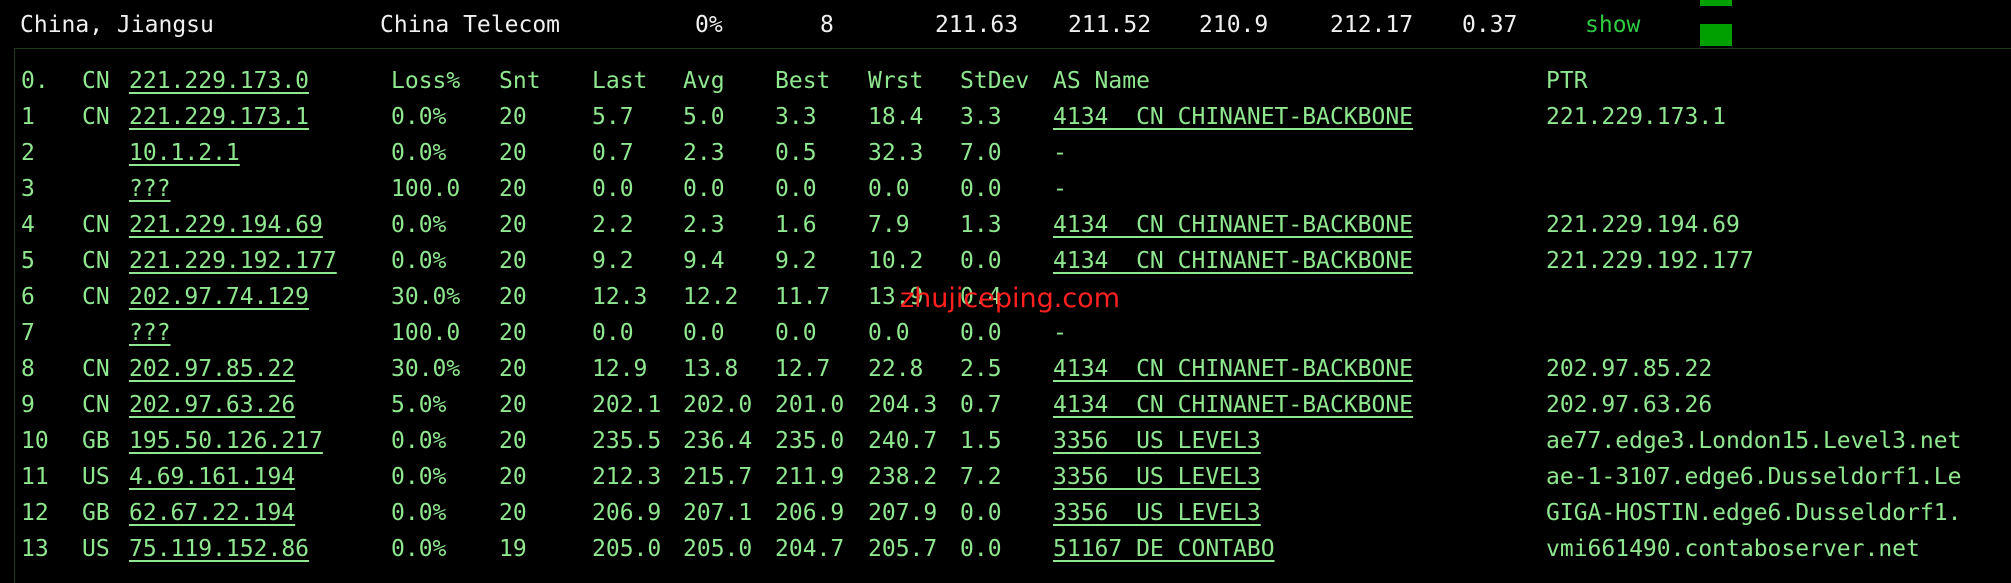 Image resolution: width=2011 pixels, height=583 pixels. What do you see at coordinates (704, 117) in the screenshot?
I see `hop-avg: 5.0` at bounding box center [704, 117].